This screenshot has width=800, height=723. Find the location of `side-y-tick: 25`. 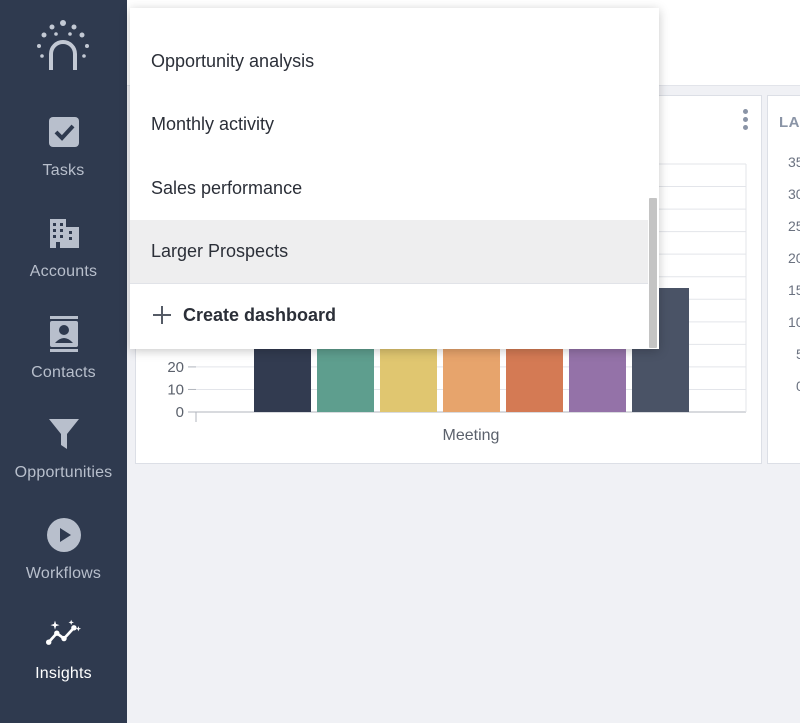

side-y-tick: 25 is located at coordinates (794, 226).